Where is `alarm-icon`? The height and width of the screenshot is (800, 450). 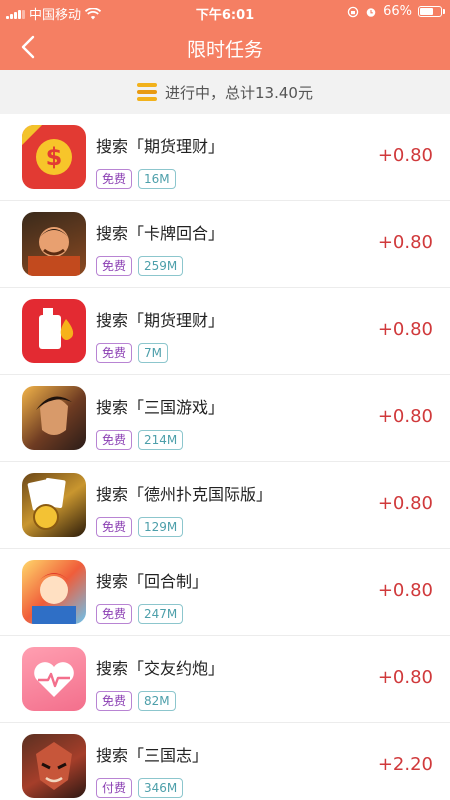 alarm-icon is located at coordinates (371, 12).